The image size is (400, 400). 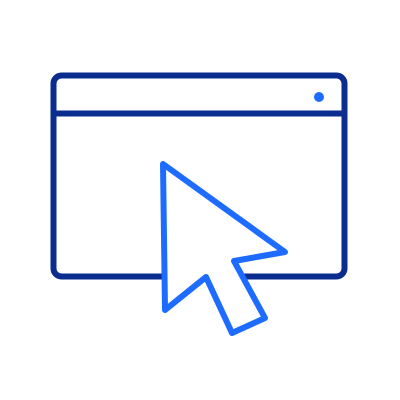 I want to click on cursor-arrow, so click(x=224, y=248).